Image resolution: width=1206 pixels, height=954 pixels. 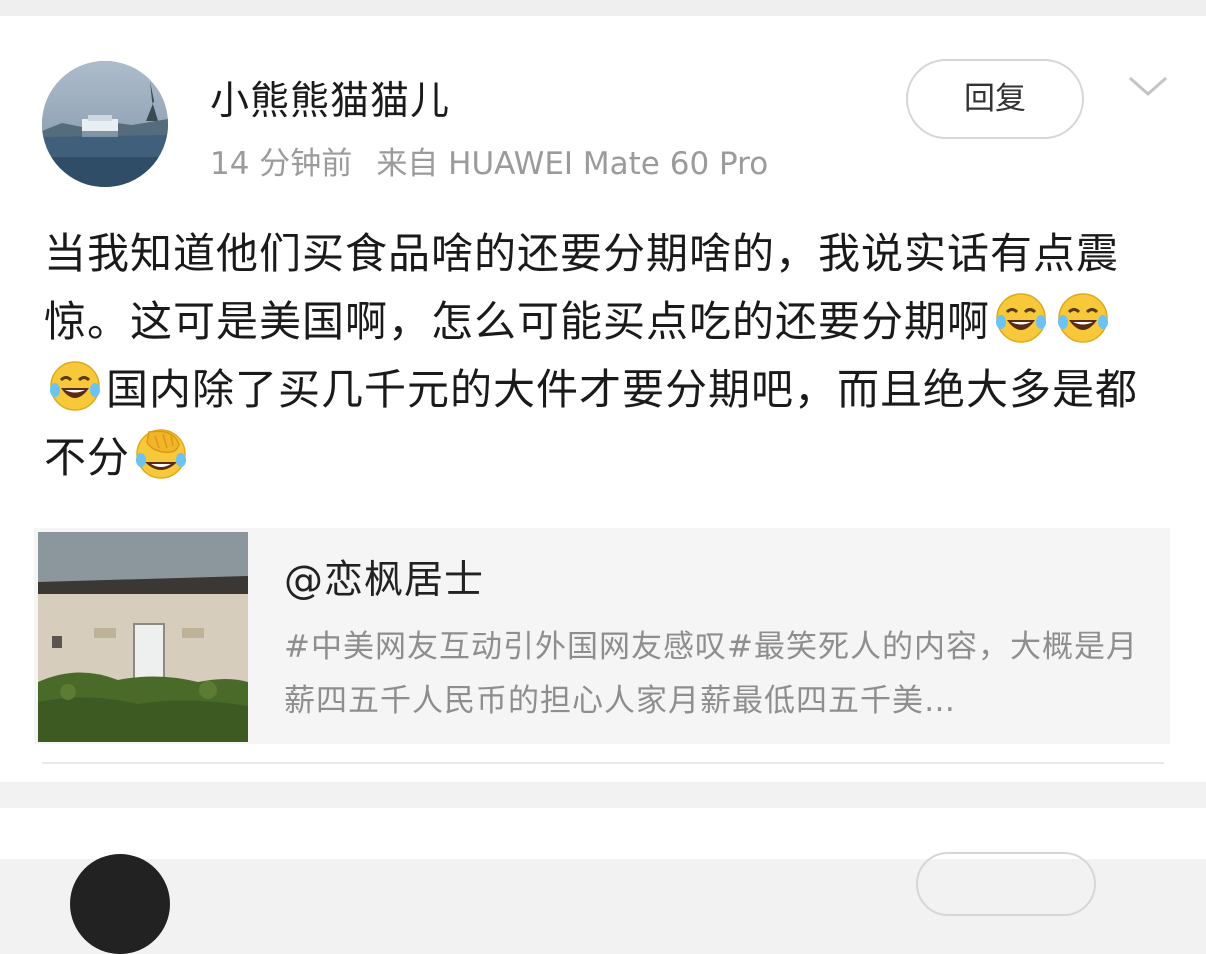 I want to click on post-meta: 14 分钟前 来自 HUAWEI Mate 60 Pro, so click(x=489, y=164).